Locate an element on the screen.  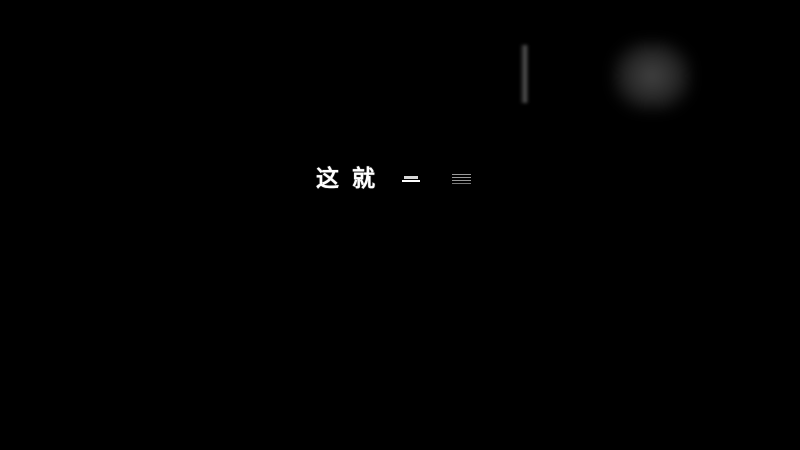
blurred-light-patch is located at coordinates (652, 76).